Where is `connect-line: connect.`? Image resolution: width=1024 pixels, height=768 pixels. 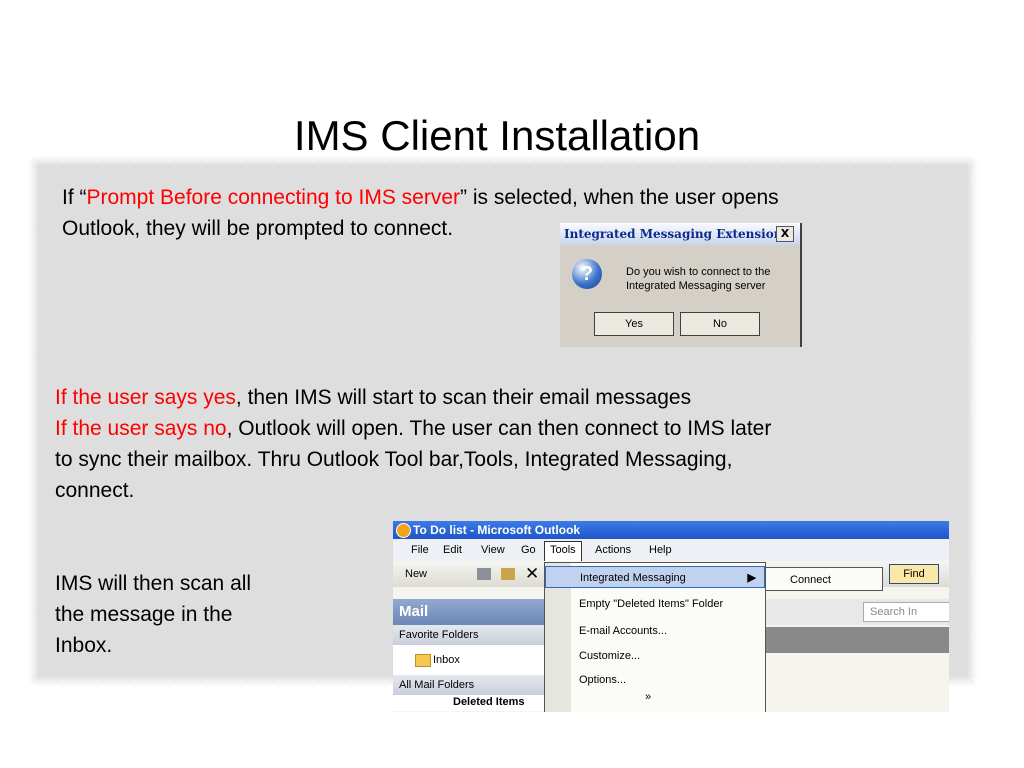 connect-line: connect. is located at coordinates (95, 490).